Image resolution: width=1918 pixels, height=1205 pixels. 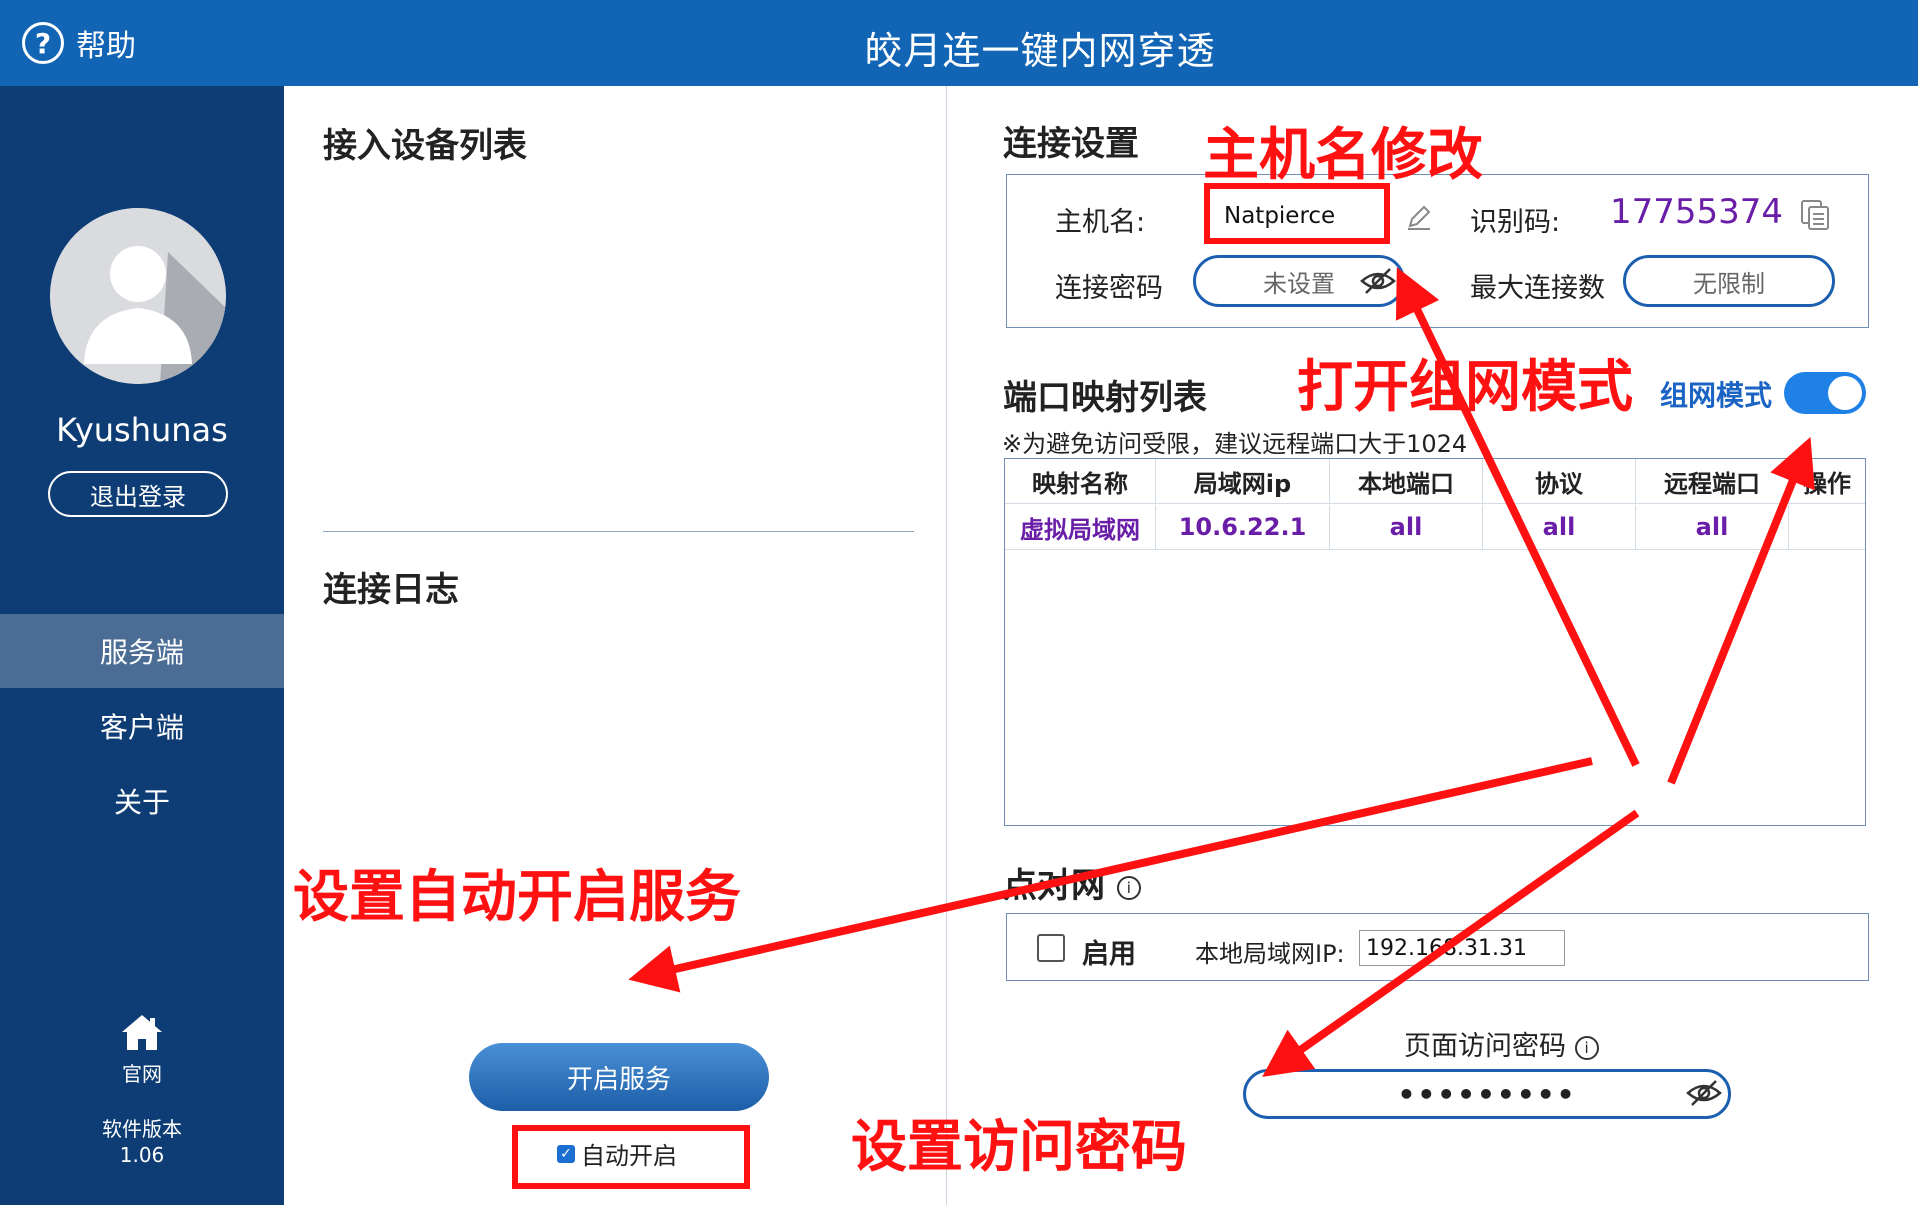 I want to click on annotation-auto-start: 设置自动开启服务, so click(x=517, y=897).